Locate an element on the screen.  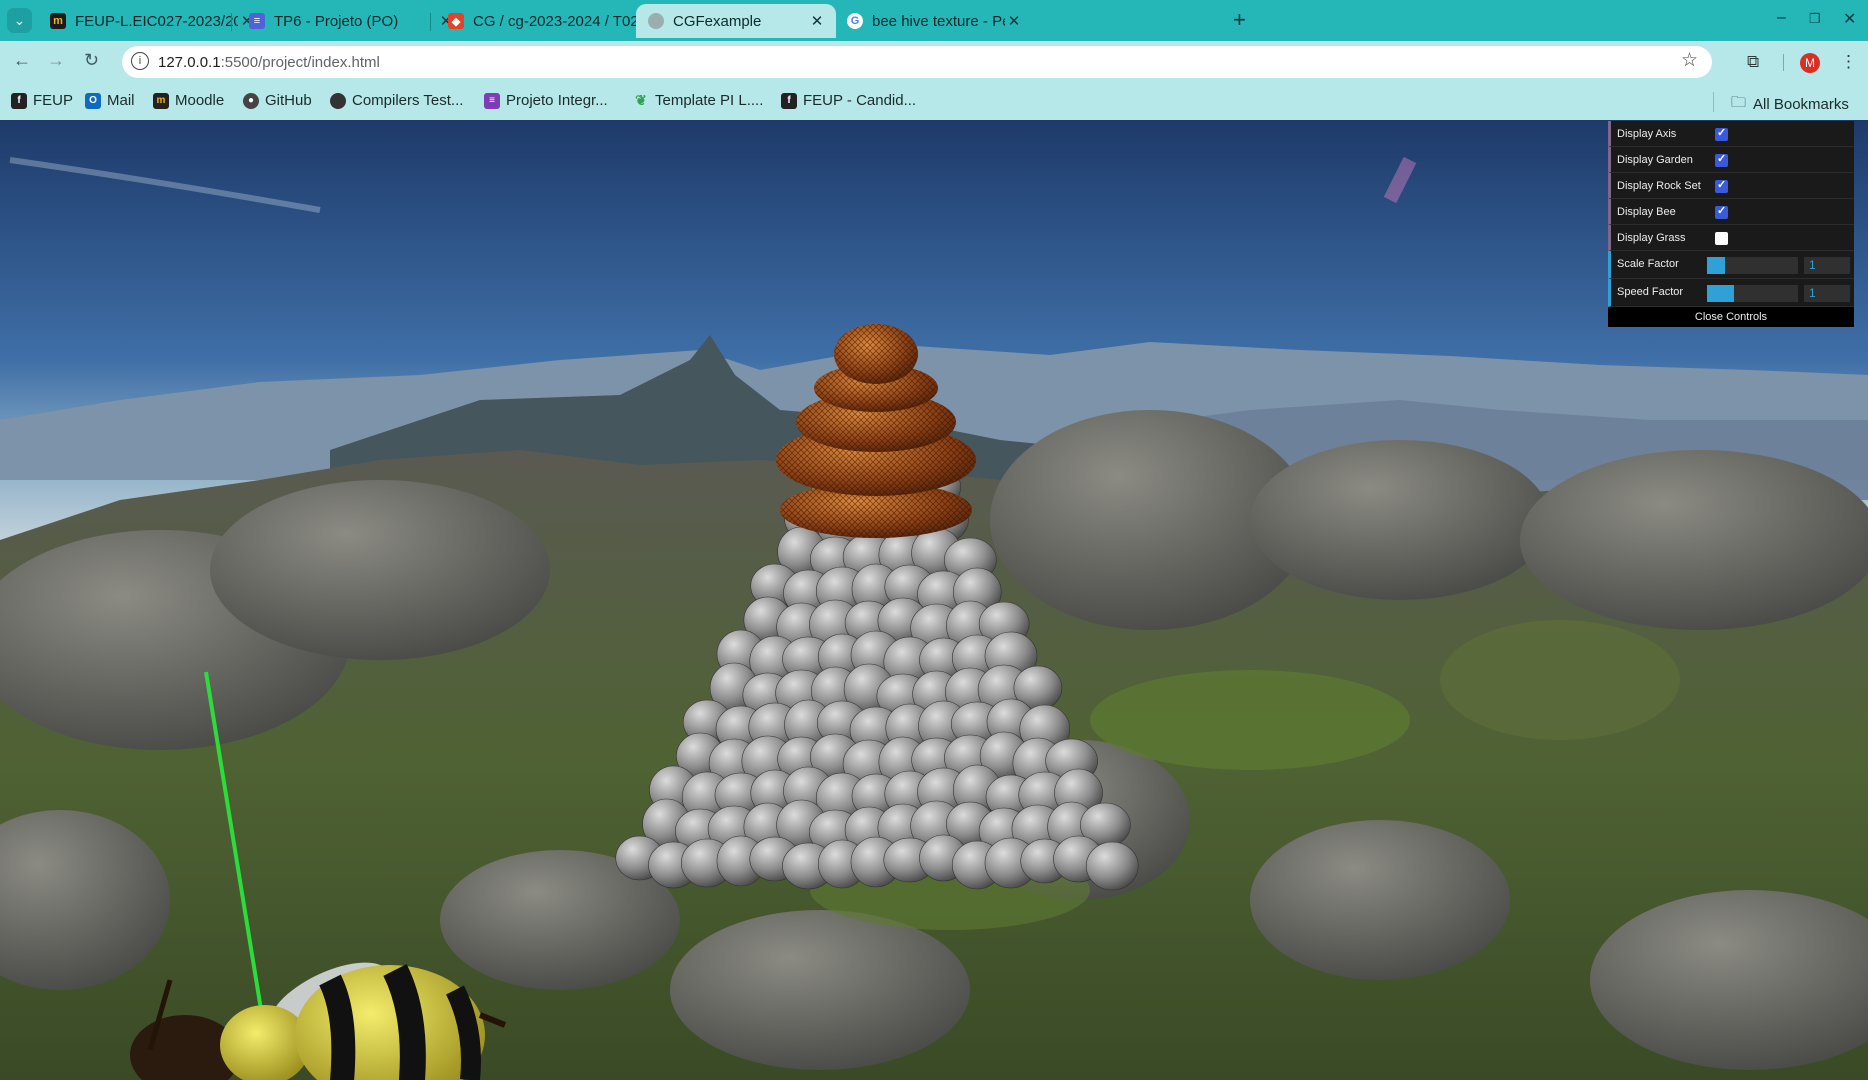
tab-gitlab-cg: ◆ CG / cg-2023-2024 / T02 ✕ is located at coordinates (550, 21).